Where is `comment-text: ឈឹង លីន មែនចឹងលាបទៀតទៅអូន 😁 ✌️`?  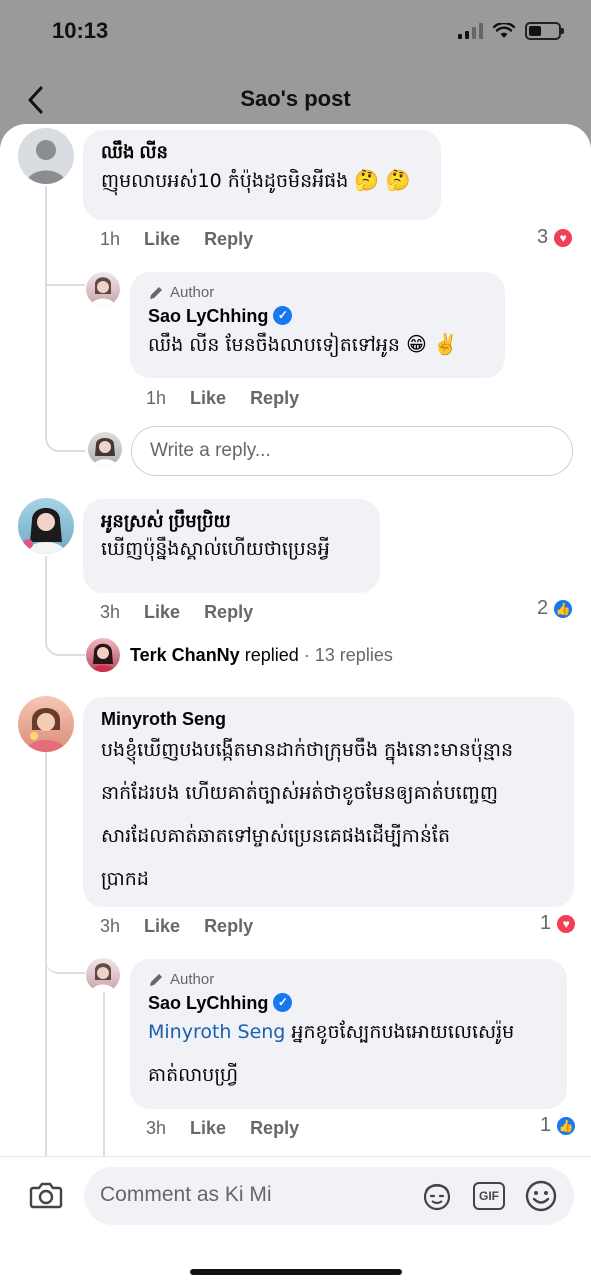 comment-text: ឈឹង លីន មែនចឹងលាបទៀតទៅអូន 😁 ✌️ is located at coordinates (303, 344).